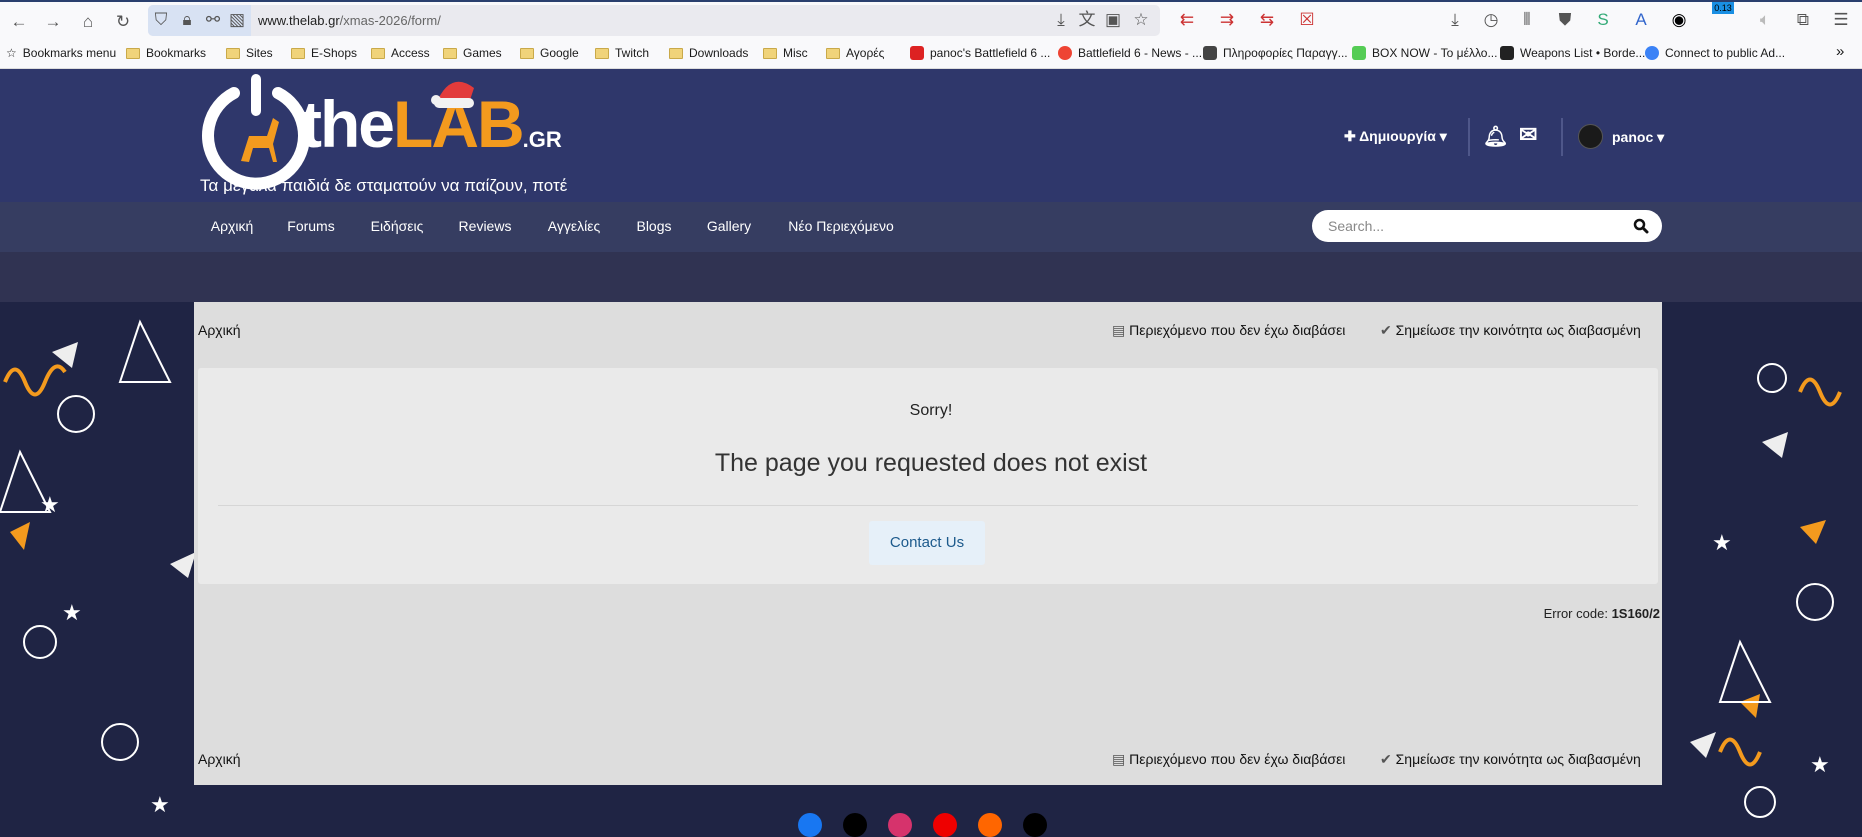 Image resolution: width=1862 pixels, height=837 pixels. Describe the element at coordinates (472, 53) in the screenshot. I see `bookmark-folder: Games` at that location.